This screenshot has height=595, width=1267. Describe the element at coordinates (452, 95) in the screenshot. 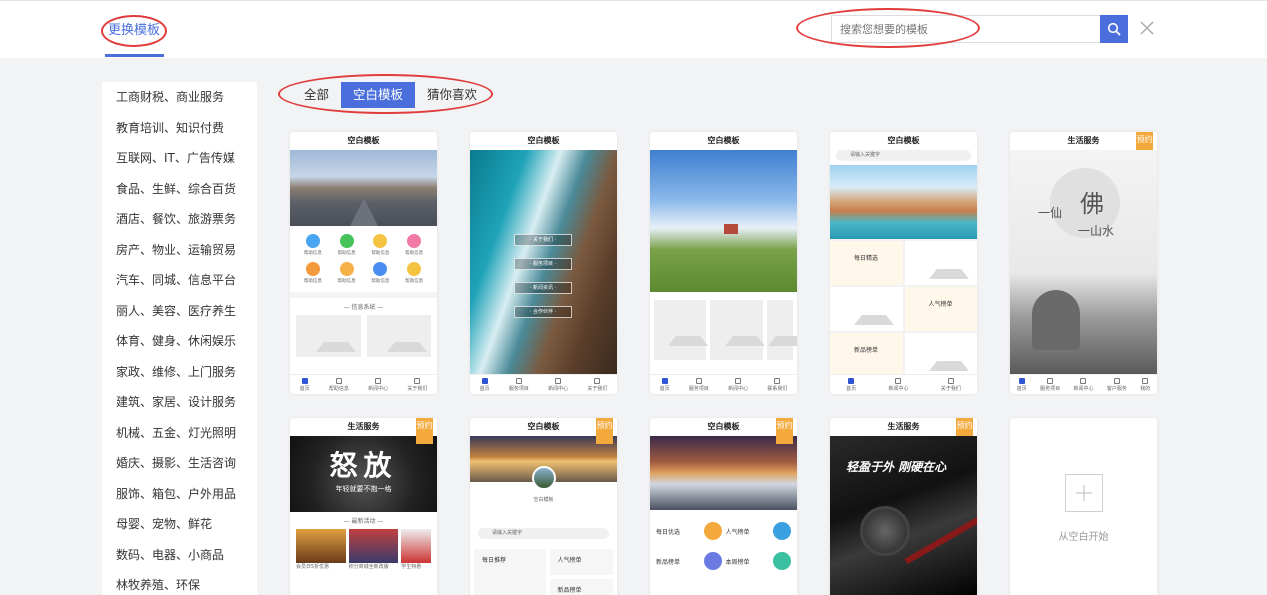

I see `filter-tab-guess: 猜你喜欢` at that location.